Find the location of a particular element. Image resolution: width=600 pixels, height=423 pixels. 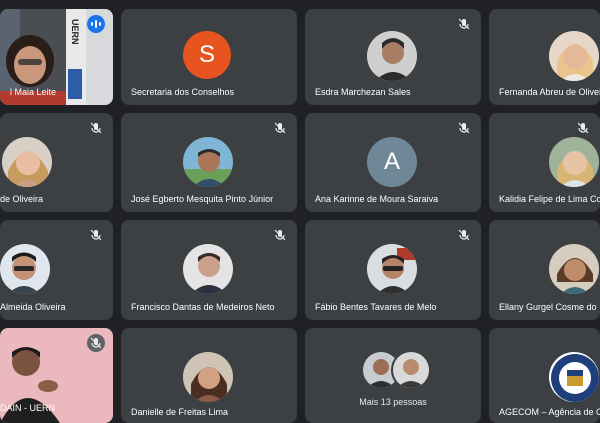

more-participants-label: Mais 13 pessoas is located at coordinates (393, 402).